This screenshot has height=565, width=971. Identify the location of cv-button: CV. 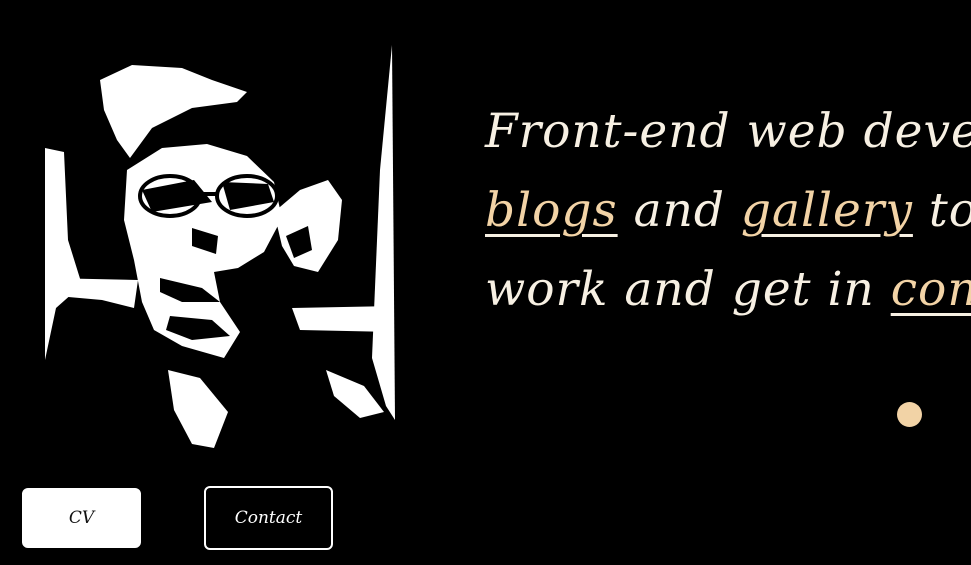
(81, 518).